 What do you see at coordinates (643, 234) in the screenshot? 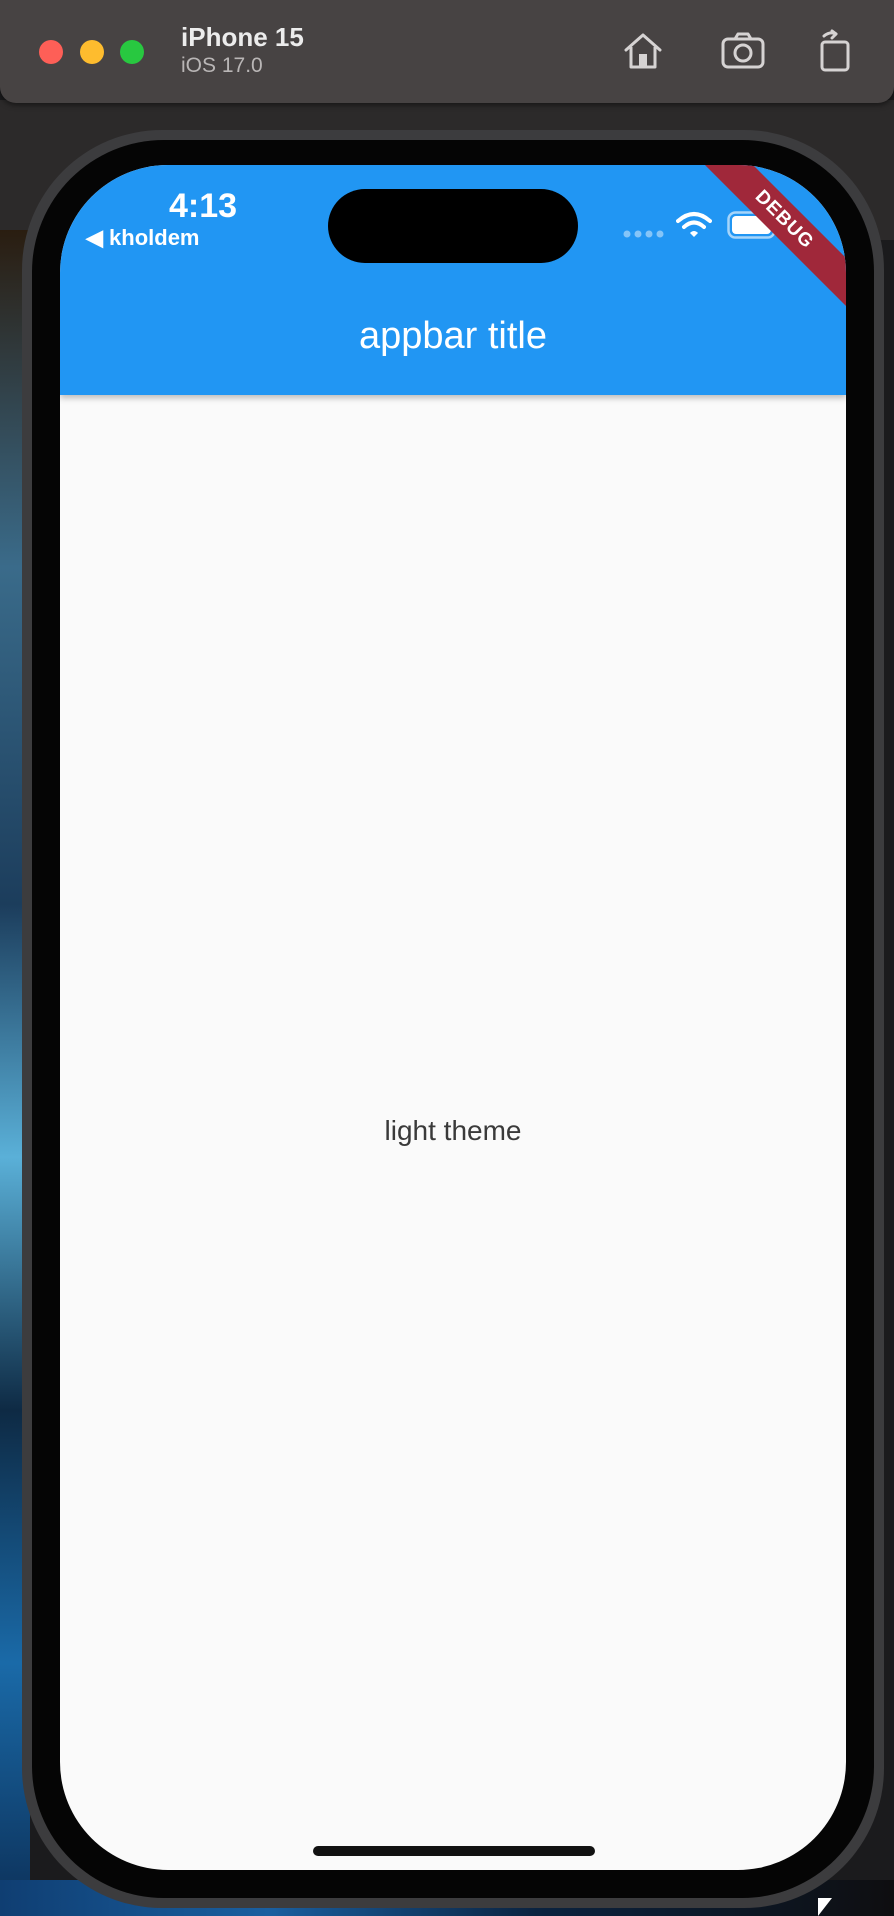
I see `signal-icon` at bounding box center [643, 234].